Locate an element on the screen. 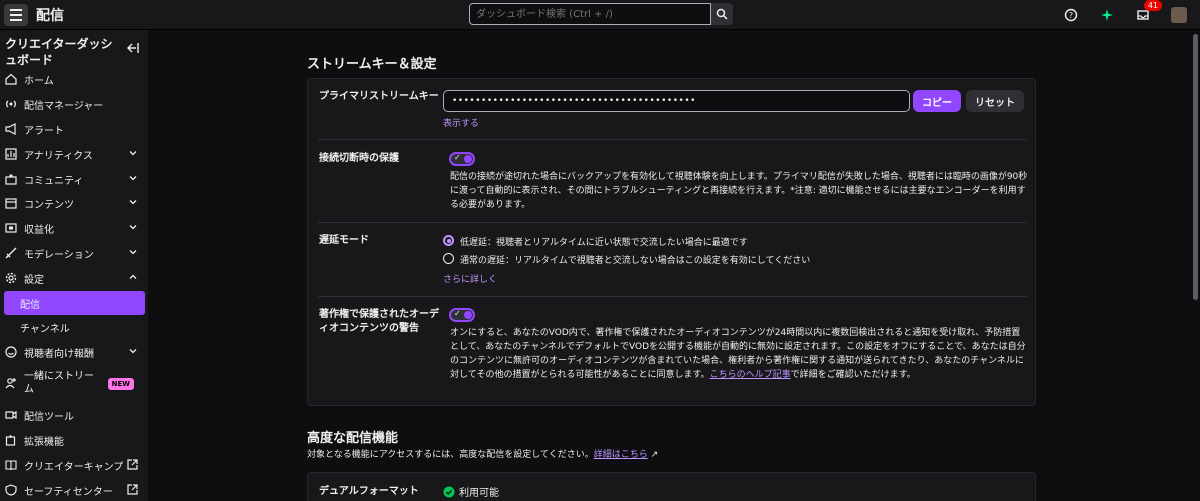  sidebar-item-label: 配信 is located at coordinates (30, 305).